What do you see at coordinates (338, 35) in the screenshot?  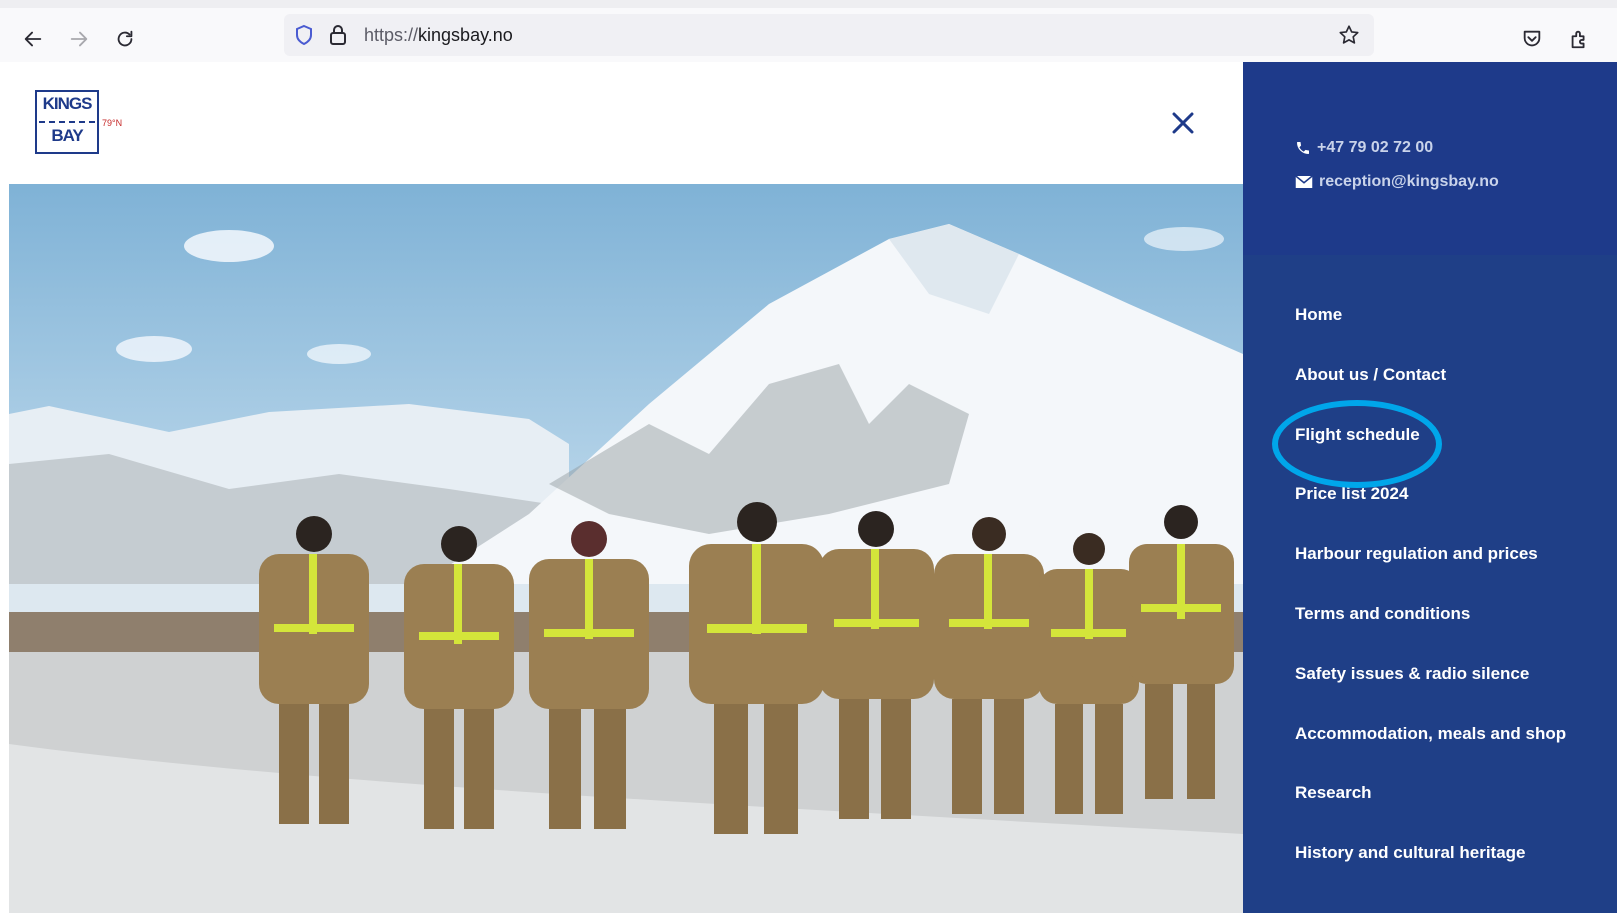 I see `lock-icon` at bounding box center [338, 35].